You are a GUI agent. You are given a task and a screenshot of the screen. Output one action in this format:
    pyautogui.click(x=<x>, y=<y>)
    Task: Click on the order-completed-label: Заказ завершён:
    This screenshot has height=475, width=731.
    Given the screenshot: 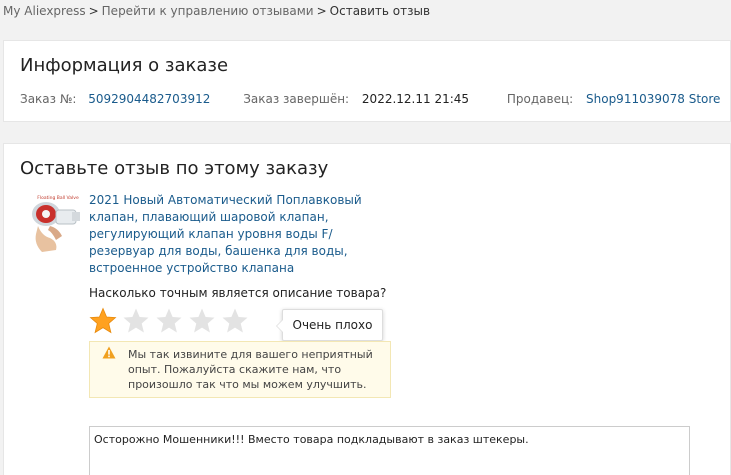 What is the action you would take?
    pyautogui.click(x=296, y=99)
    